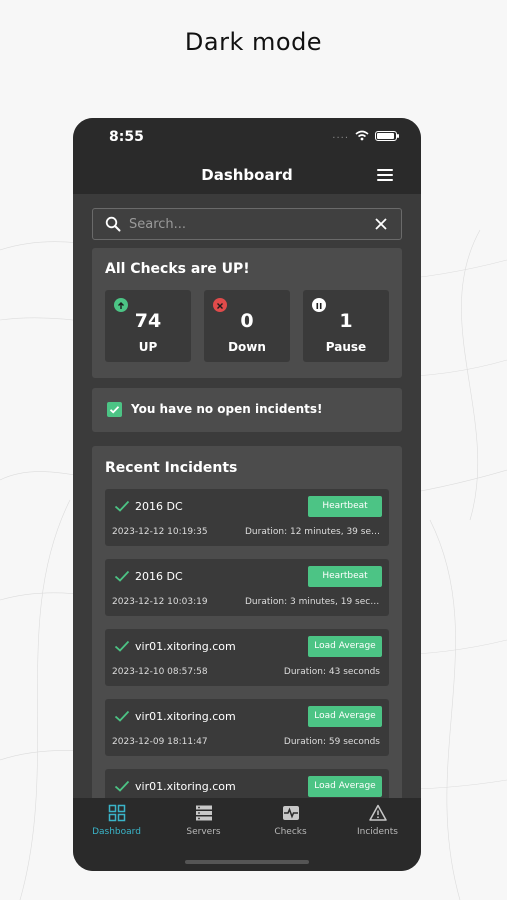 This screenshot has width=507, height=900. What do you see at coordinates (126, 137) in the screenshot?
I see `status-time: 8:55` at bounding box center [126, 137].